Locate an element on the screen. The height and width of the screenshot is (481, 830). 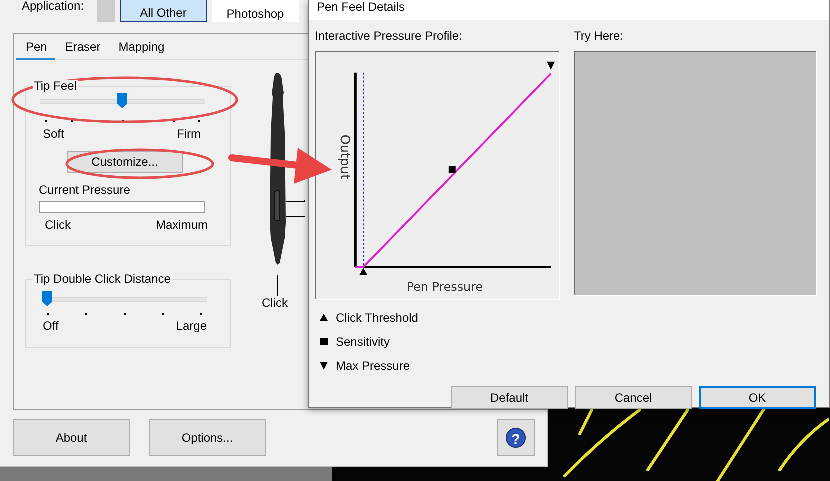
dialog-button: Cancel is located at coordinates (633, 397).